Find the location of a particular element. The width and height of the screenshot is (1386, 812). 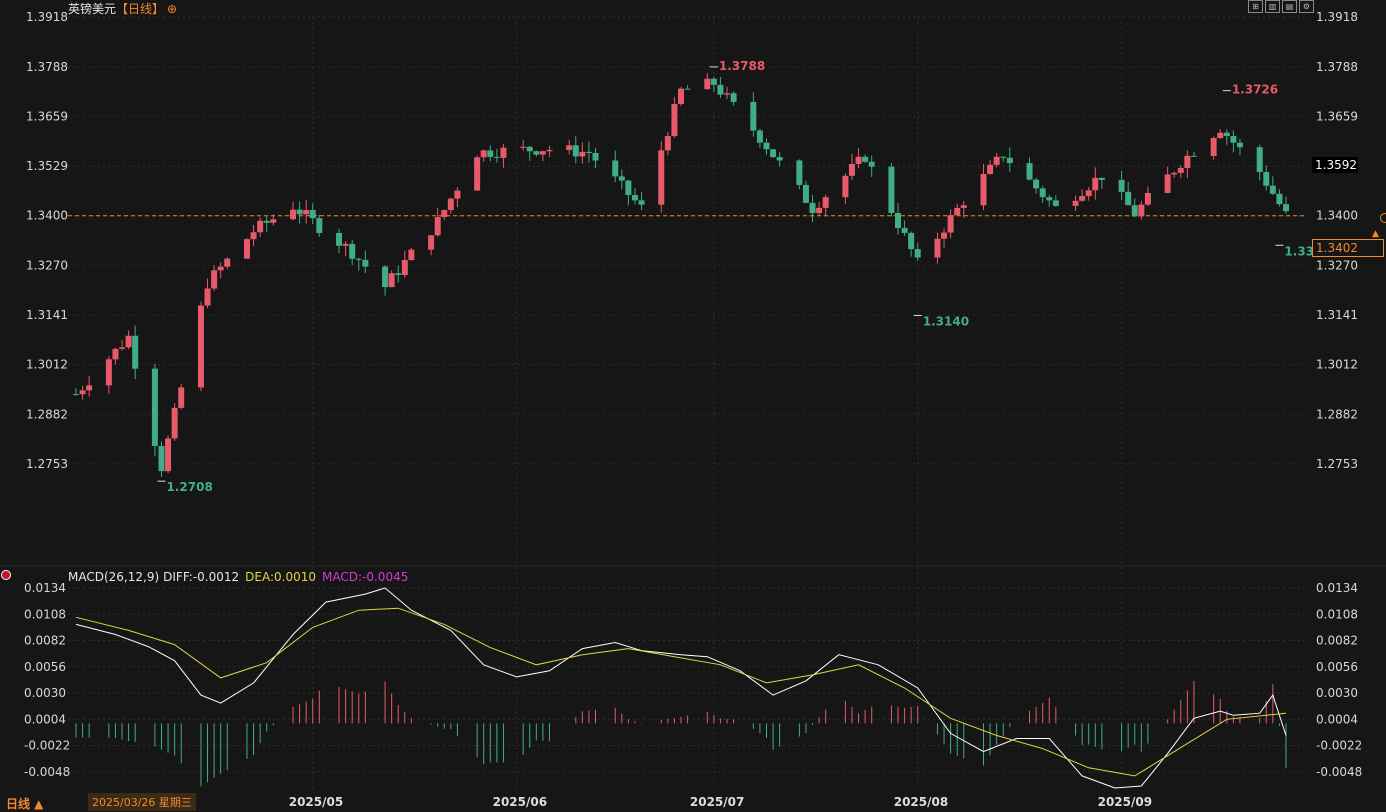

period-toggle-button: 日线 ▲ is located at coordinates (24, 803).